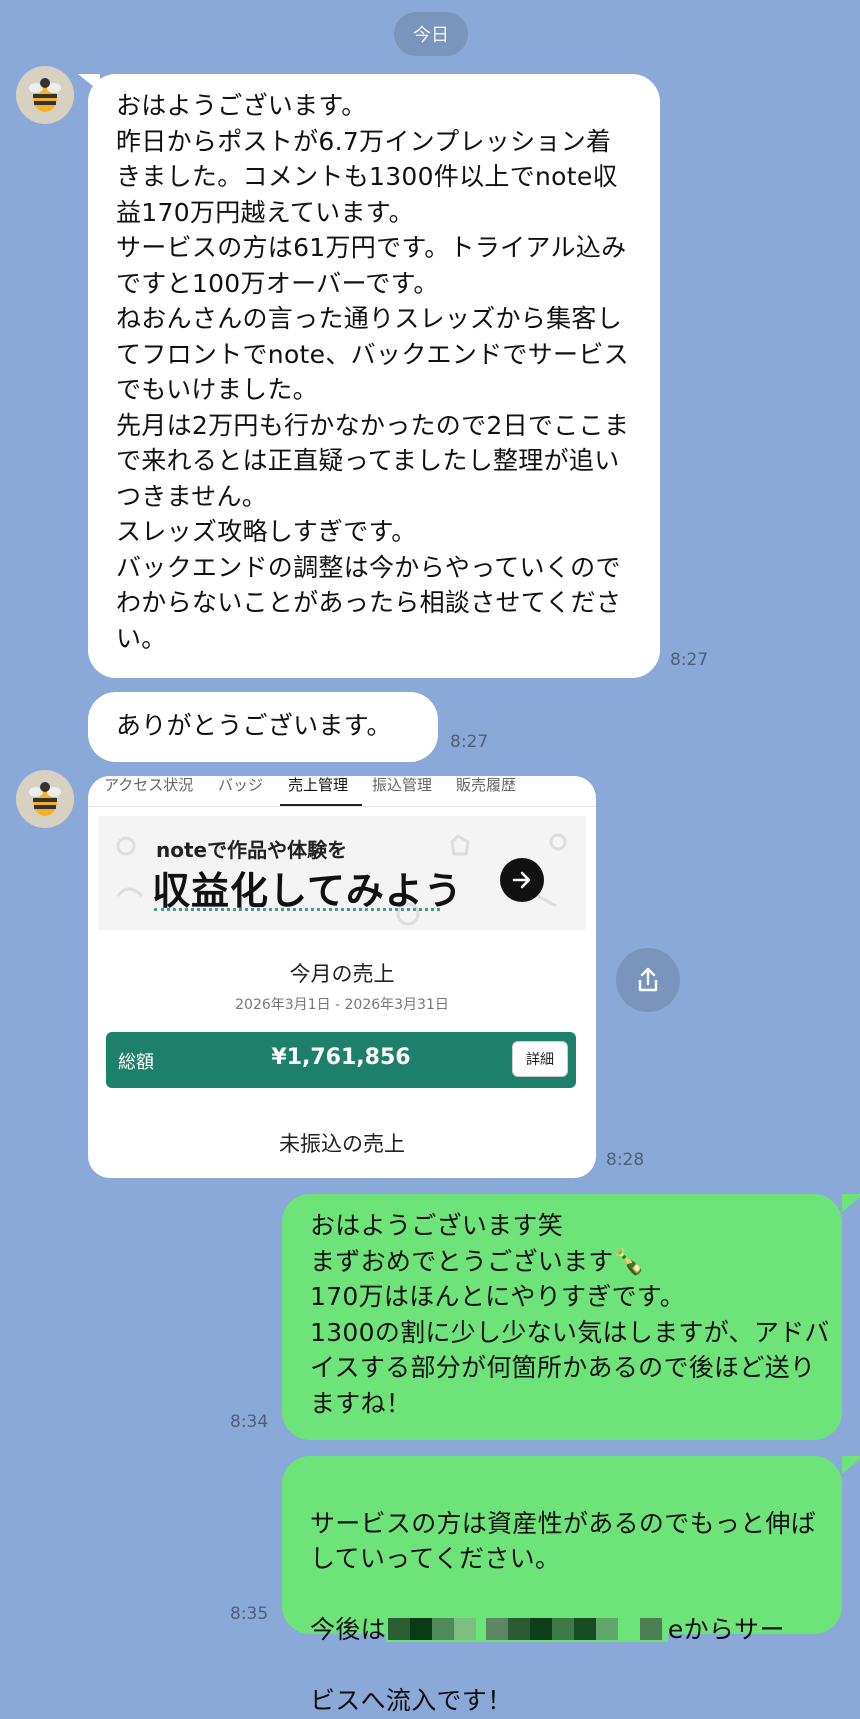 The image size is (860, 1719). Describe the element at coordinates (307, 891) in the screenshot. I see `banner-title: 収益化してみよう` at that location.